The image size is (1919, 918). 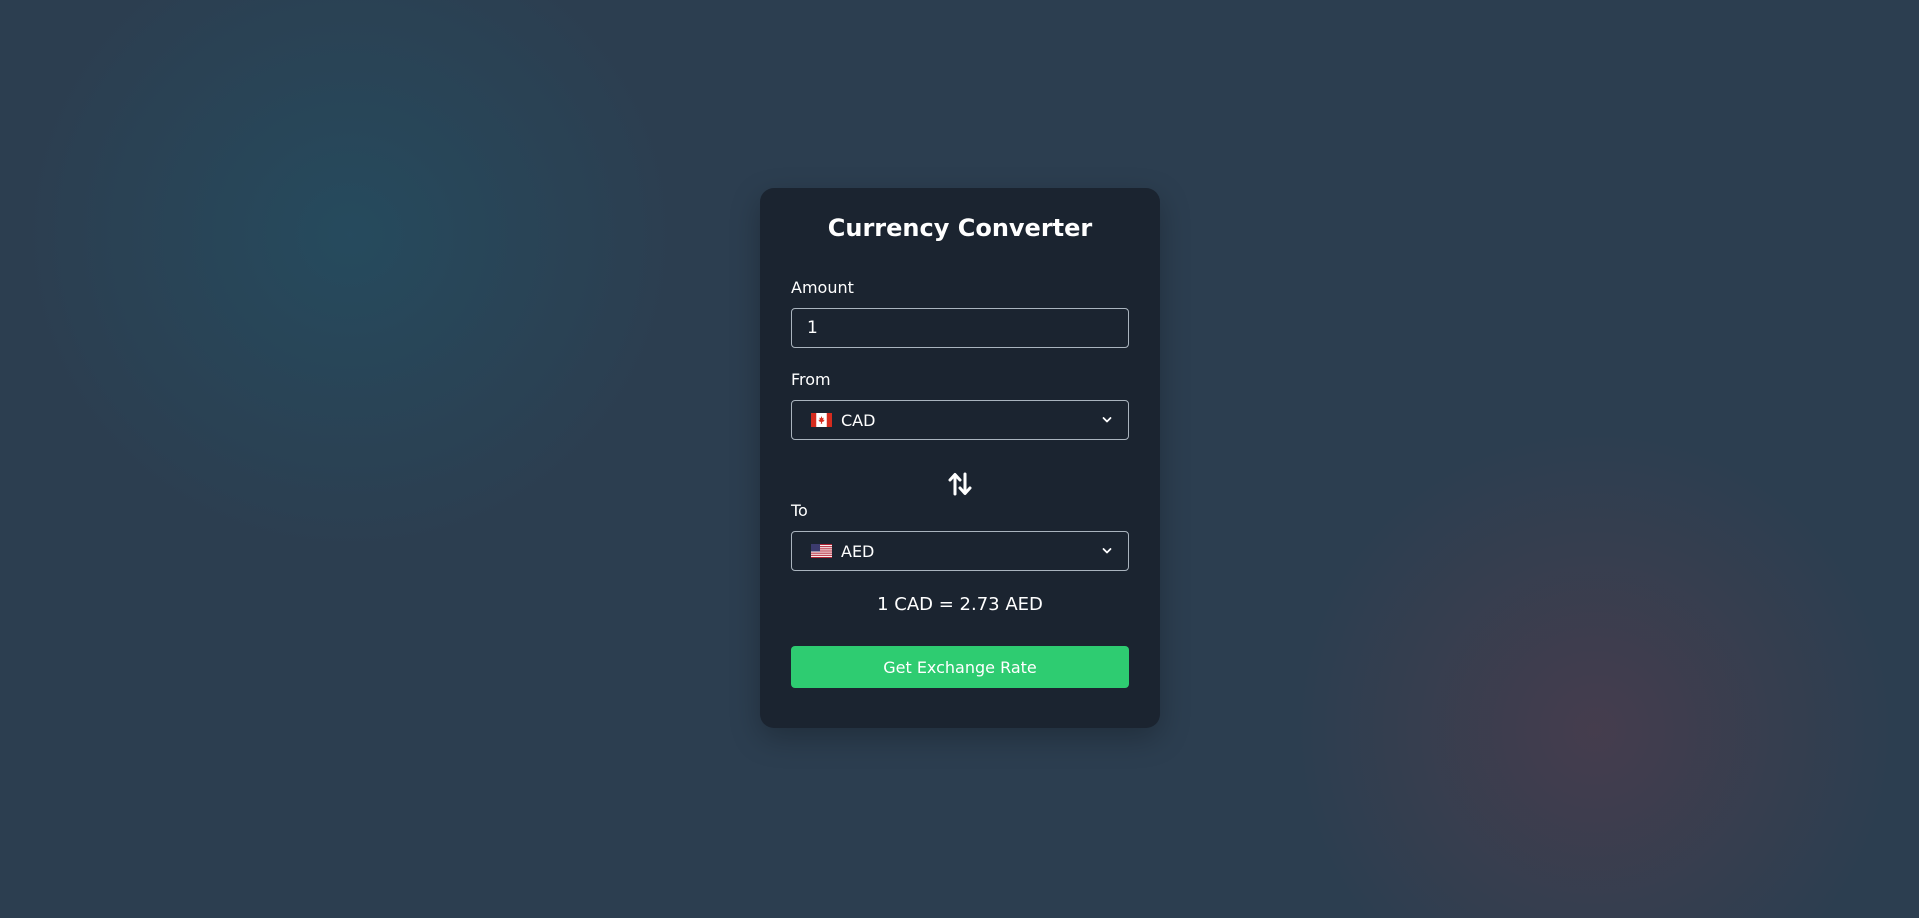 I want to click on from-currency-code: CAD, so click(x=858, y=420).